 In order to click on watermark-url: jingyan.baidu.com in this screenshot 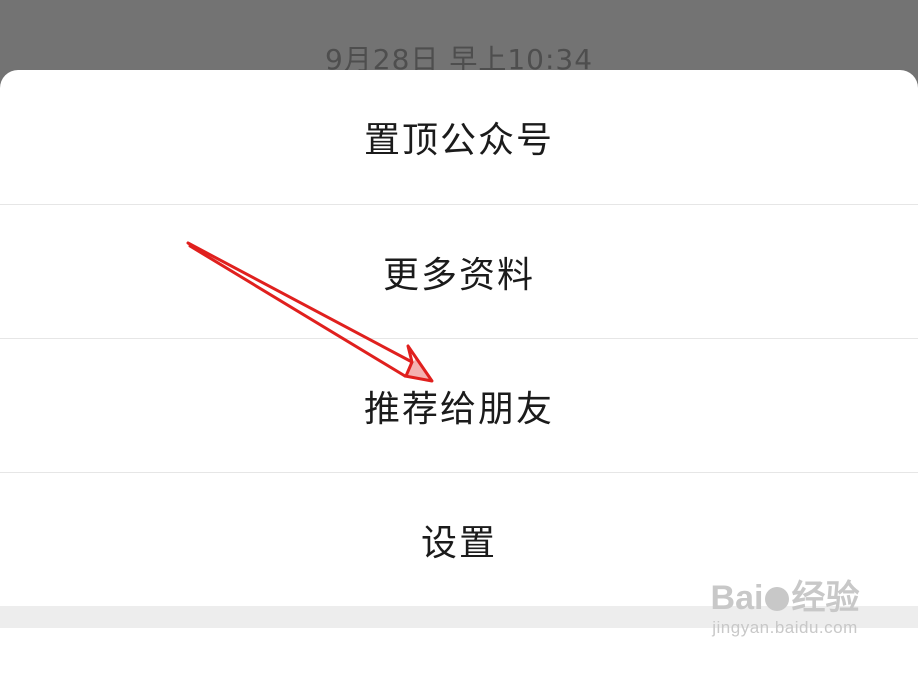, I will do `click(785, 627)`.